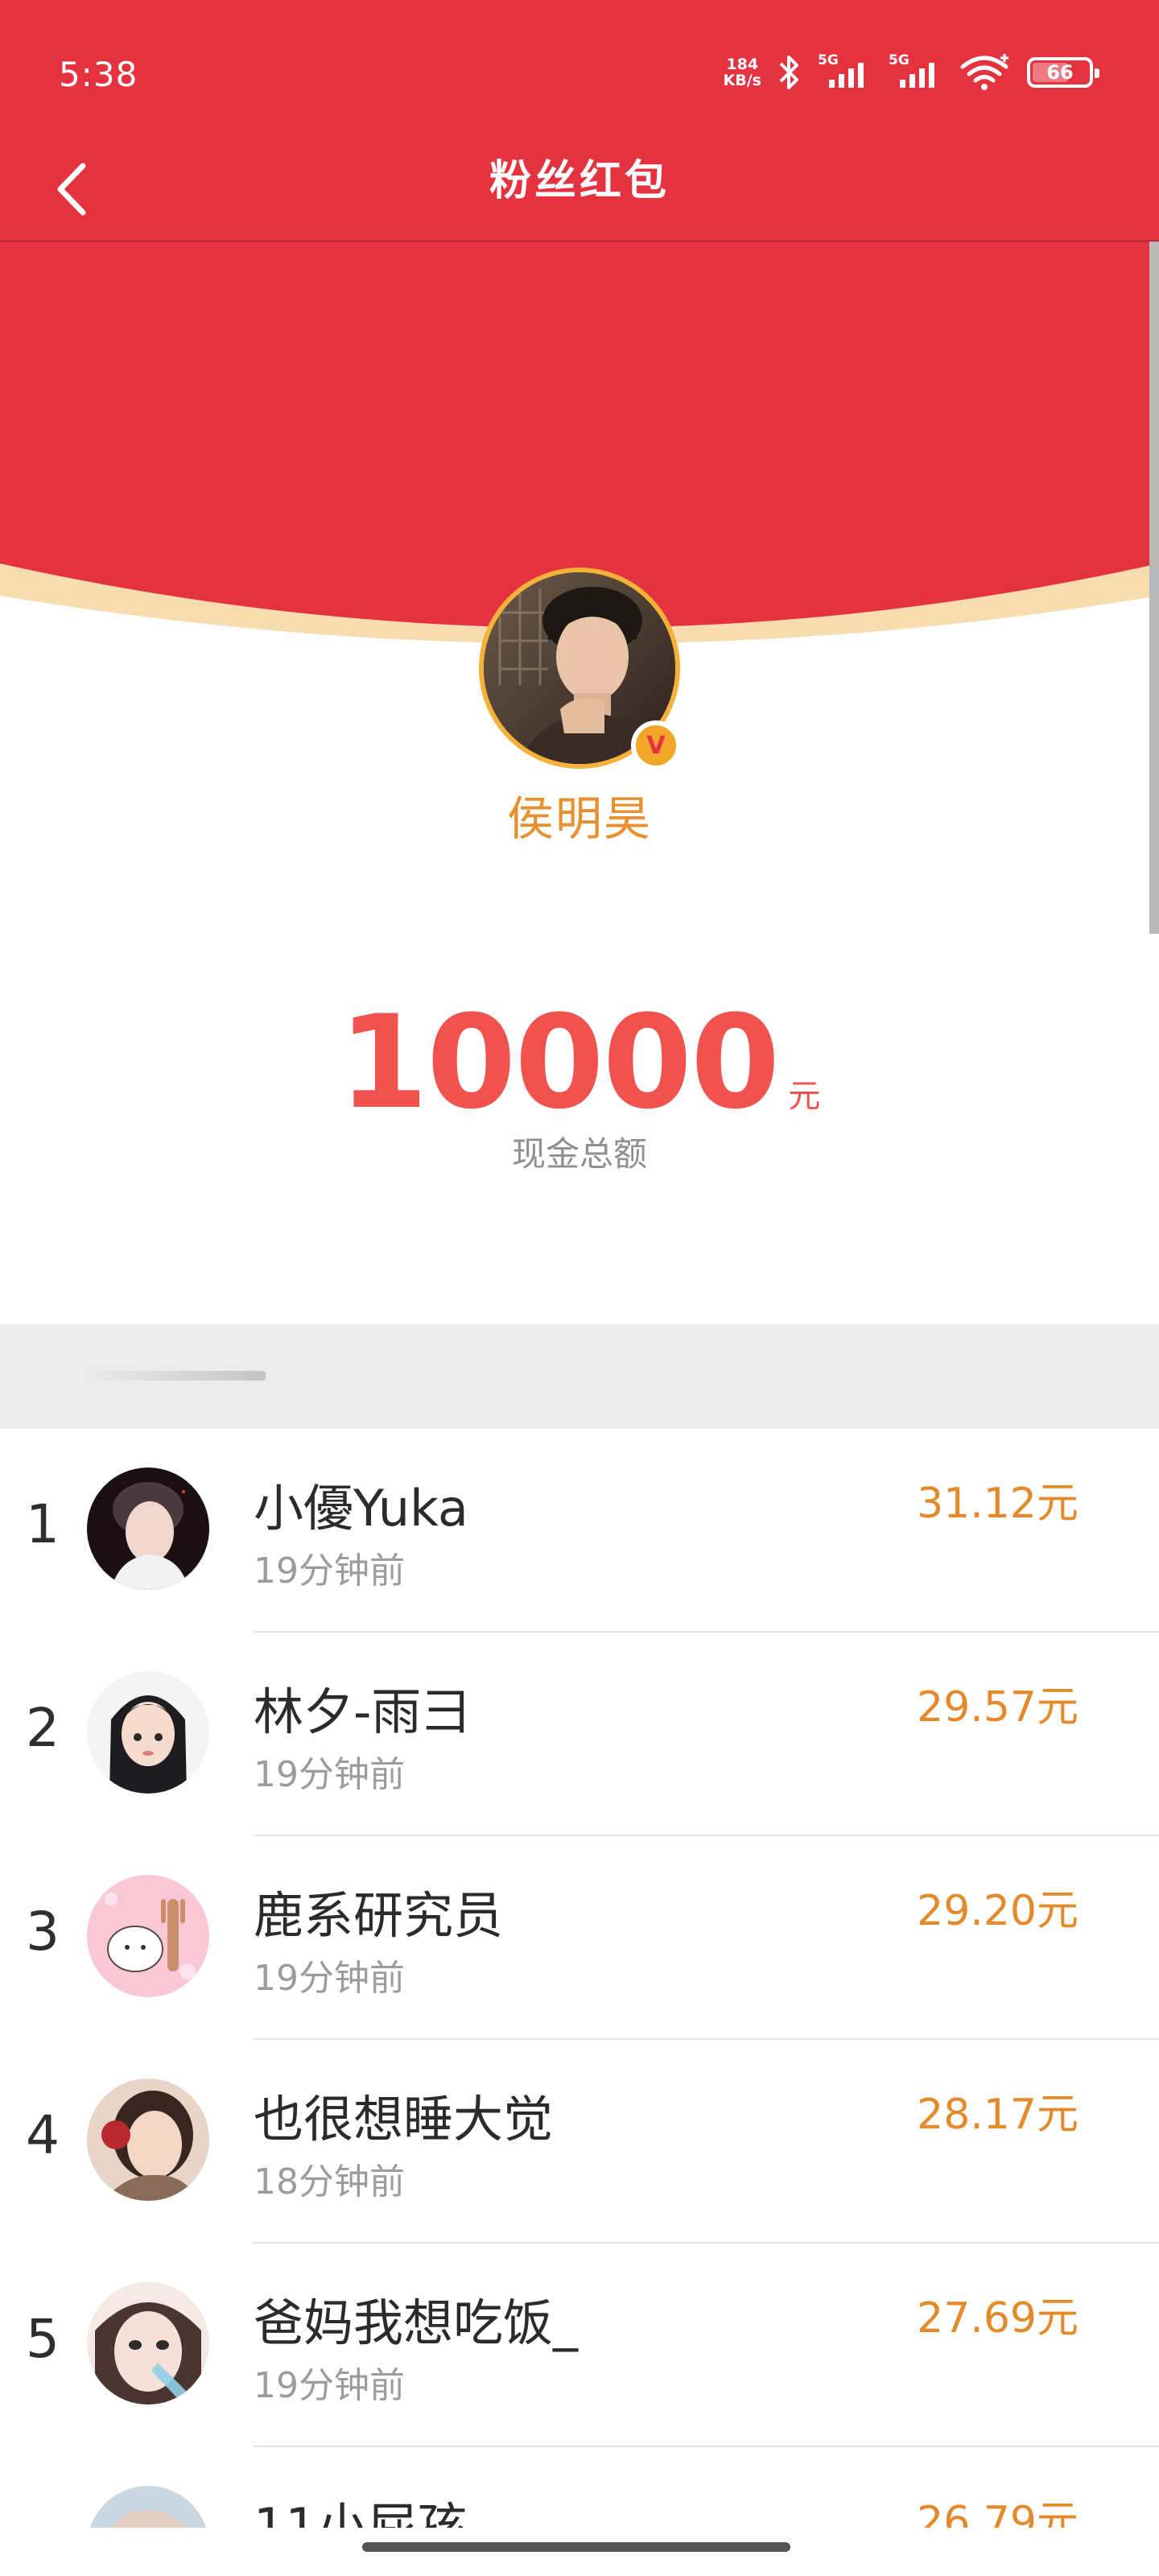 The width and height of the screenshot is (1159, 2576). Describe the element at coordinates (559, 1062) in the screenshot. I see `total-amount-value: 10000` at that location.